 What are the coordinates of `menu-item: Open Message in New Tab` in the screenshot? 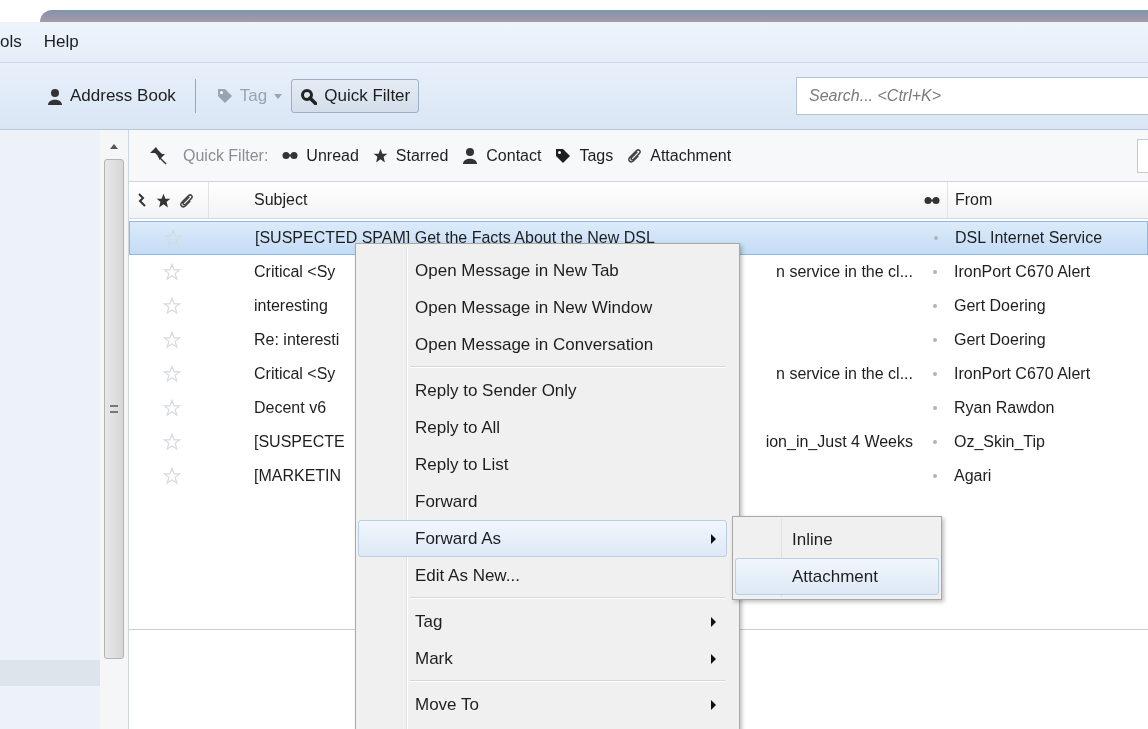 It's located at (542, 270).